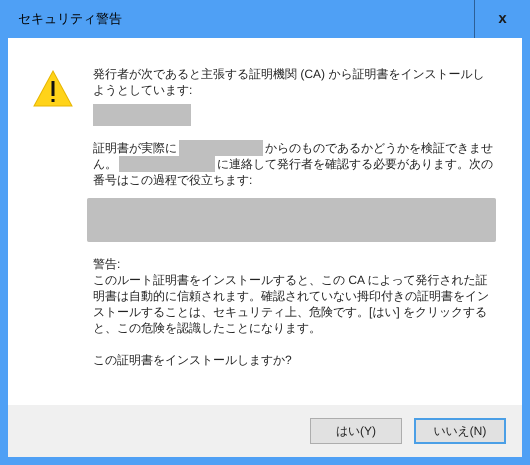  I want to click on intro-text: 発行者が次であると主張する証明機関 (CA) から証明書をインストールしようとしています:, so click(289, 82).